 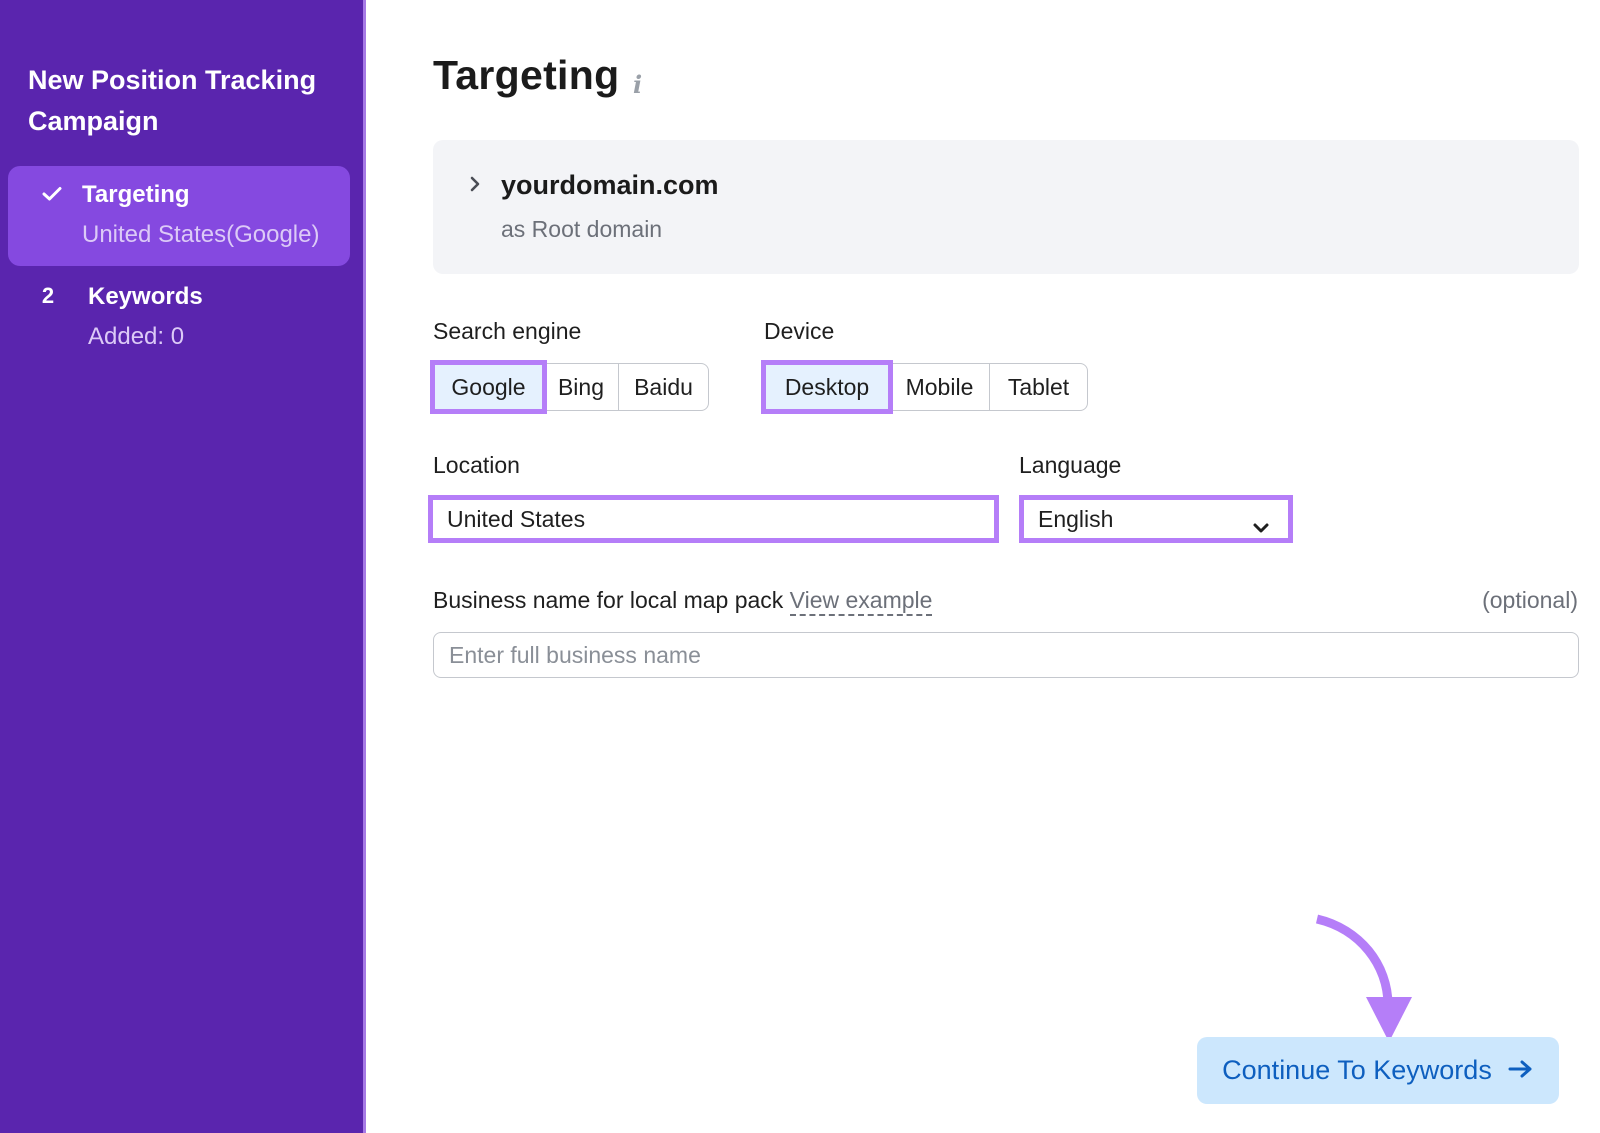 What do you see at coordinates (179, 216) in the screenshot?
I see `step-targeting: Targeting United States(Google)` at bounding box center [179, 216].